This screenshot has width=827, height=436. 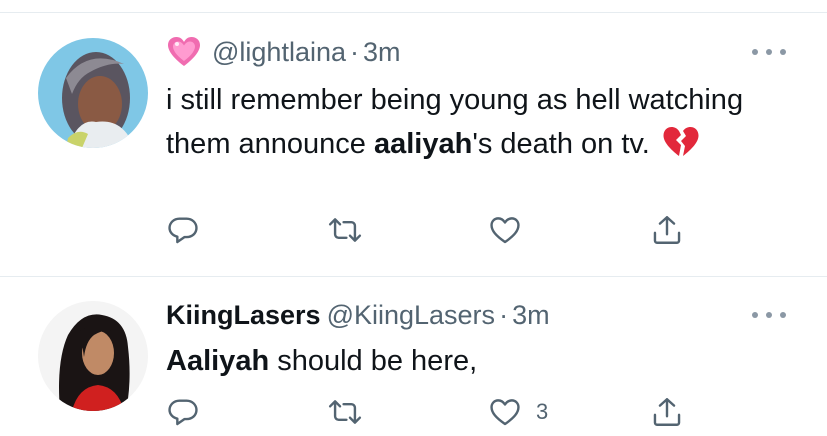 I want to click on pink-heart-emoji-icon, so click(x=184, y=51).